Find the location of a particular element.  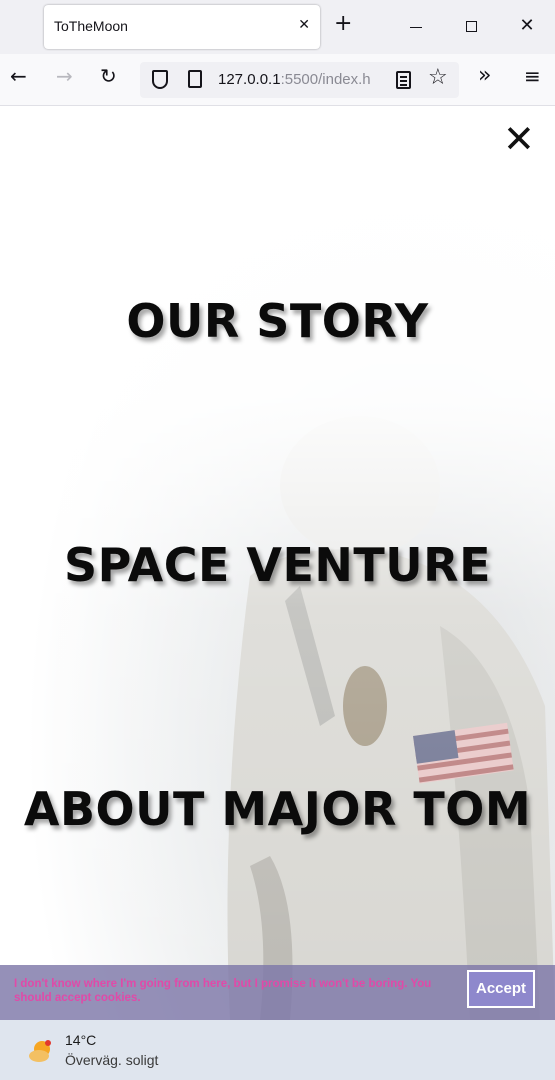

close-window-icon: ✕ is located at coordinates (527, 25).